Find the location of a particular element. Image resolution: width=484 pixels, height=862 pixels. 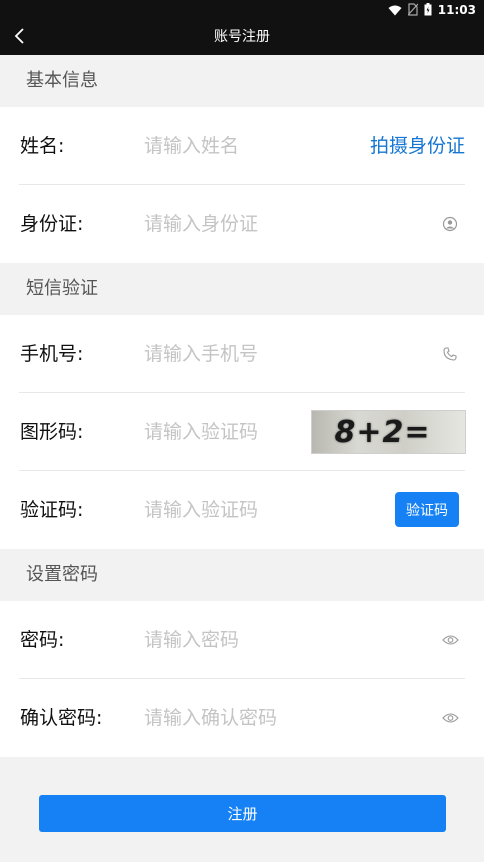

name-label: 姓名: is located at coordinates (42, 146).